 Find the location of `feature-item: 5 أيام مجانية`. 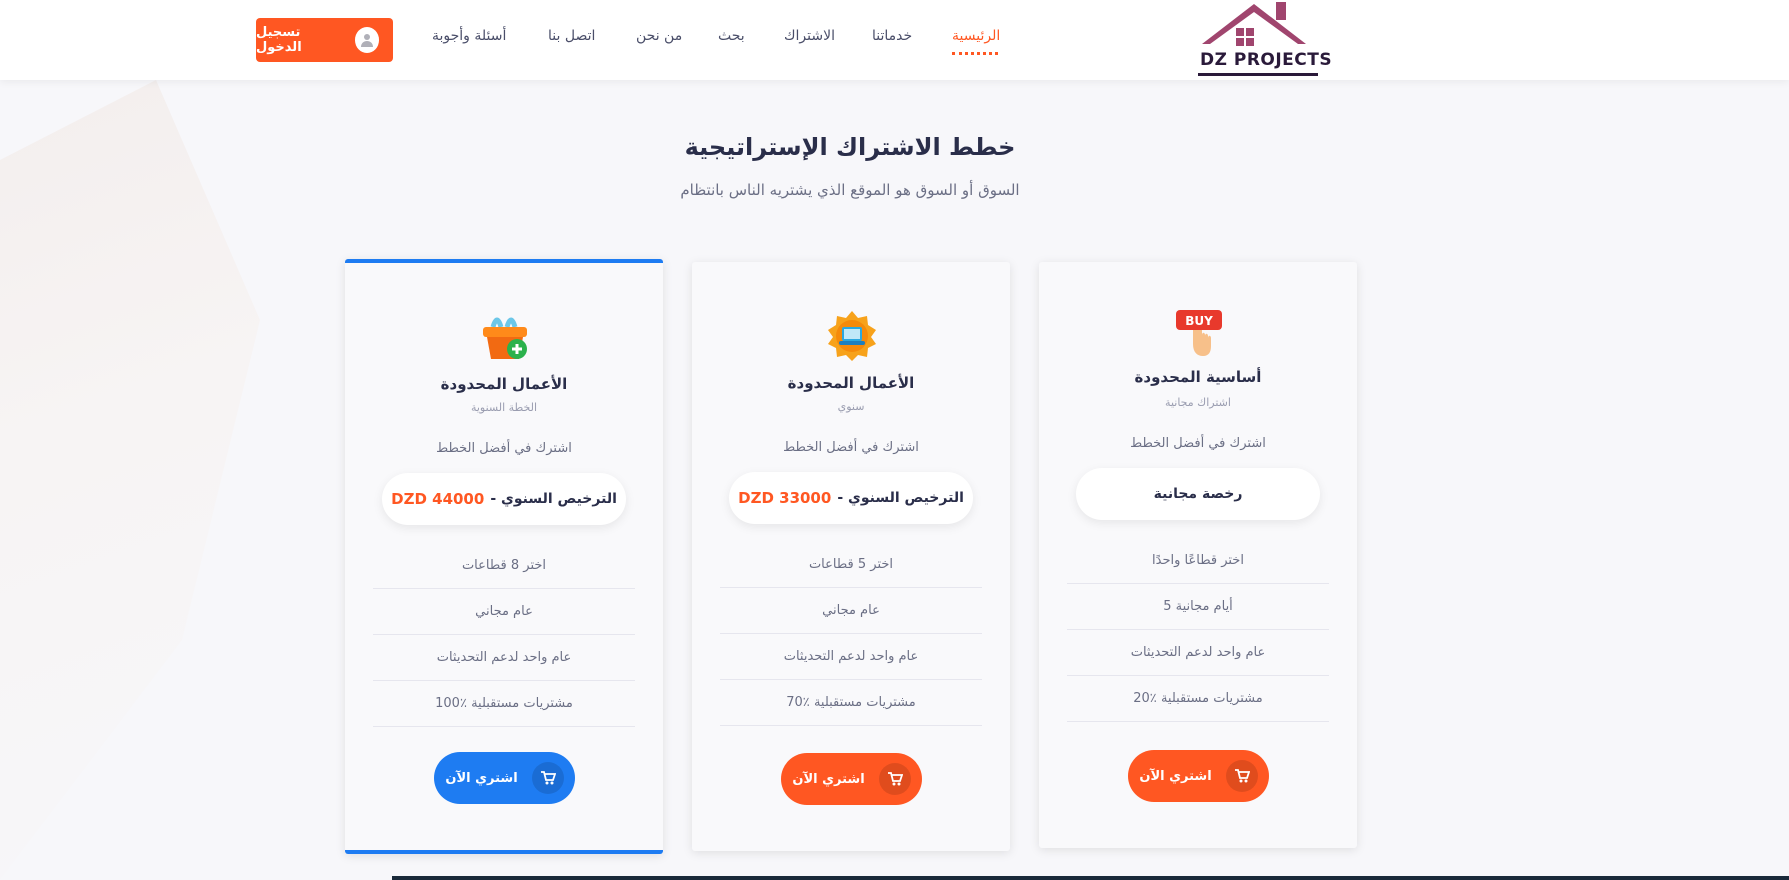

feature-item: 5 أيام مجانية is located at coordinates (1198, 607).